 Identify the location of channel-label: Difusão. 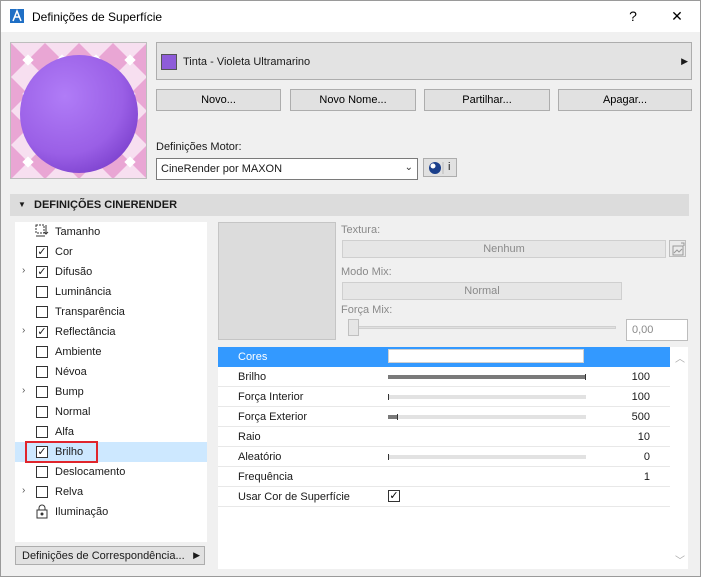
(74, 272).